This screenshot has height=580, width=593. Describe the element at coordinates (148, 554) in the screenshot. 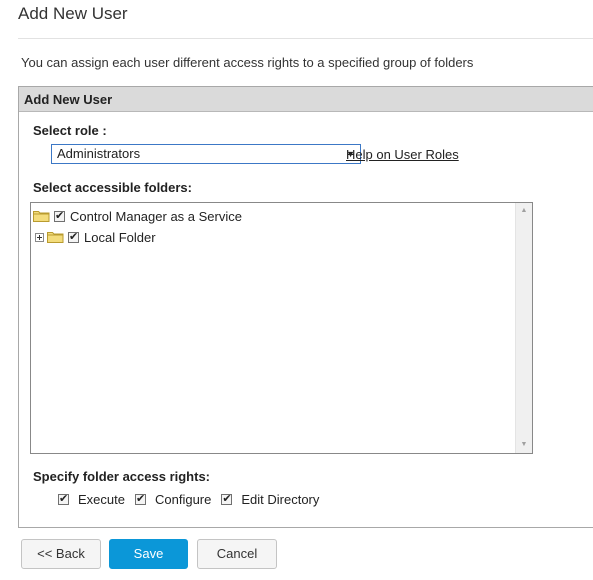

I see `save-button: Save` at that location.